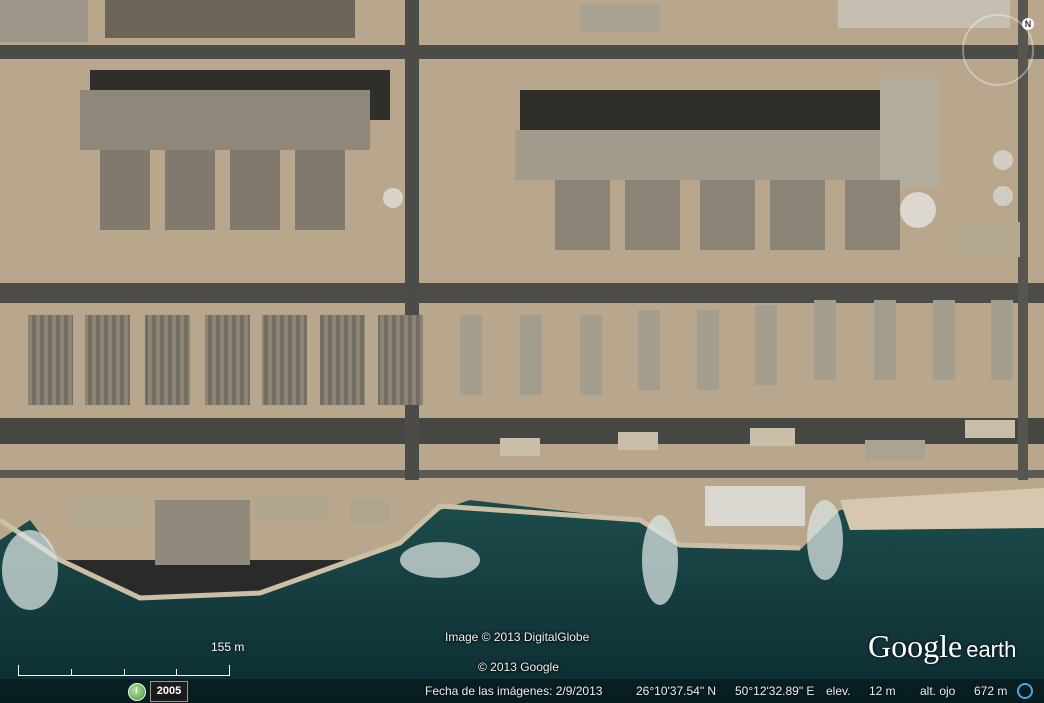 This screenshot has height=703, width=1044. I want to click on eye-alt-label: alt. ojo, so click(938, 691).